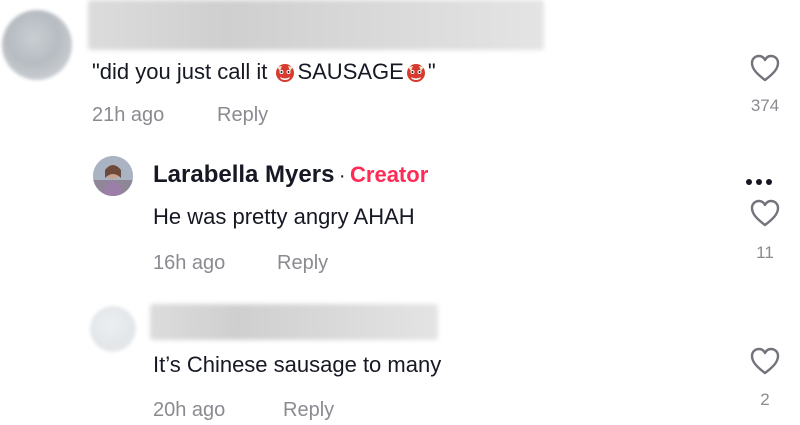 This screenshot has height=425, width=800. What do you see at coordinates (765, 399) in the screenshot?
I see `like-count: 2` at bounding box center [765, 399].